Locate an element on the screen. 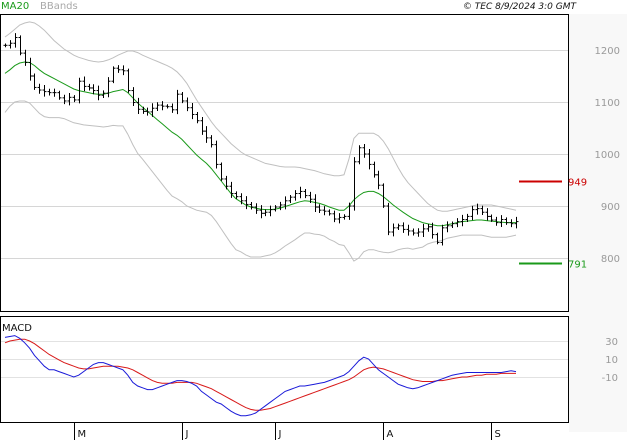 This screenshot has width=627, height=440. legend-bbands: BBands is located at coordinates (59, 6).